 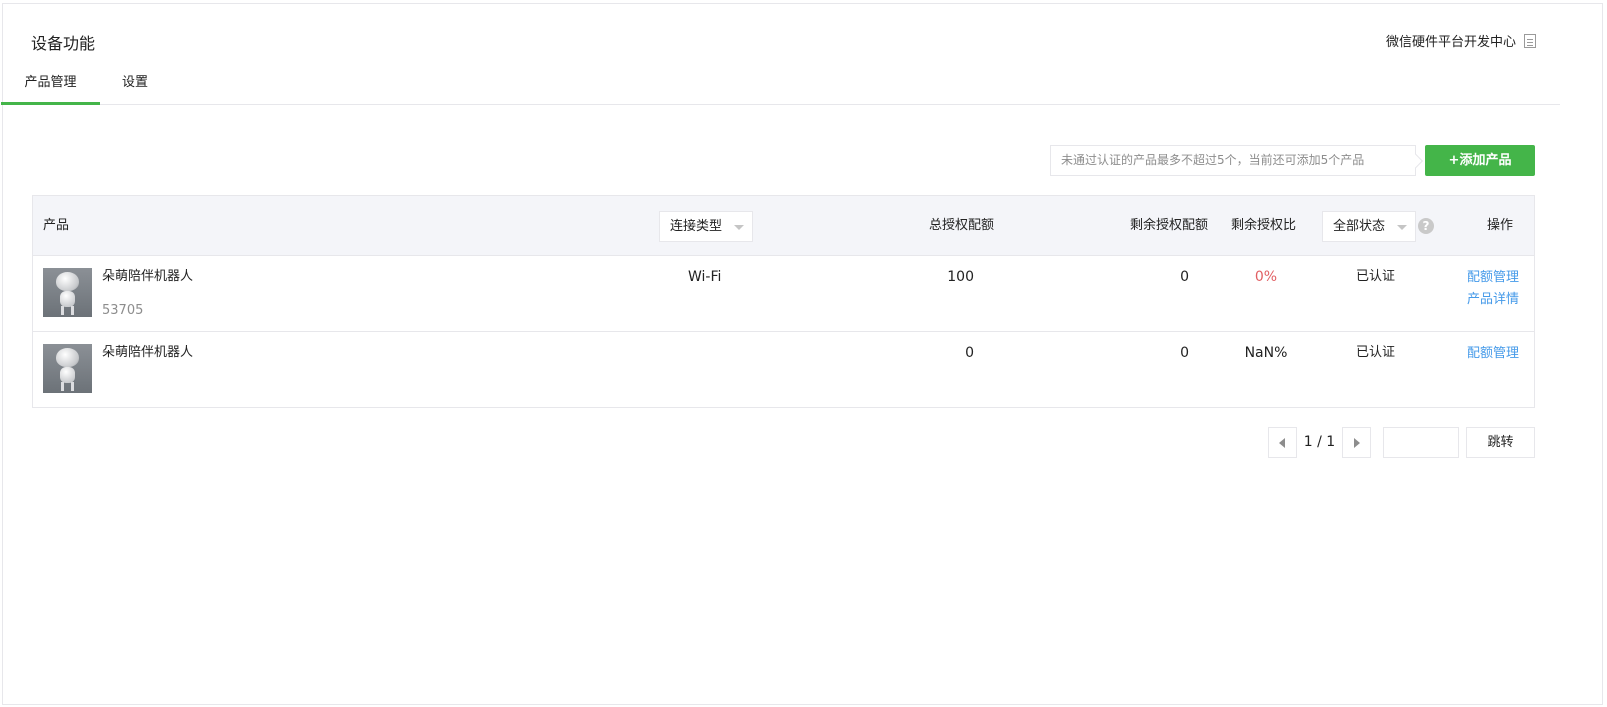 I want to click on help-icon: ?, so click(x=1426, y=226).